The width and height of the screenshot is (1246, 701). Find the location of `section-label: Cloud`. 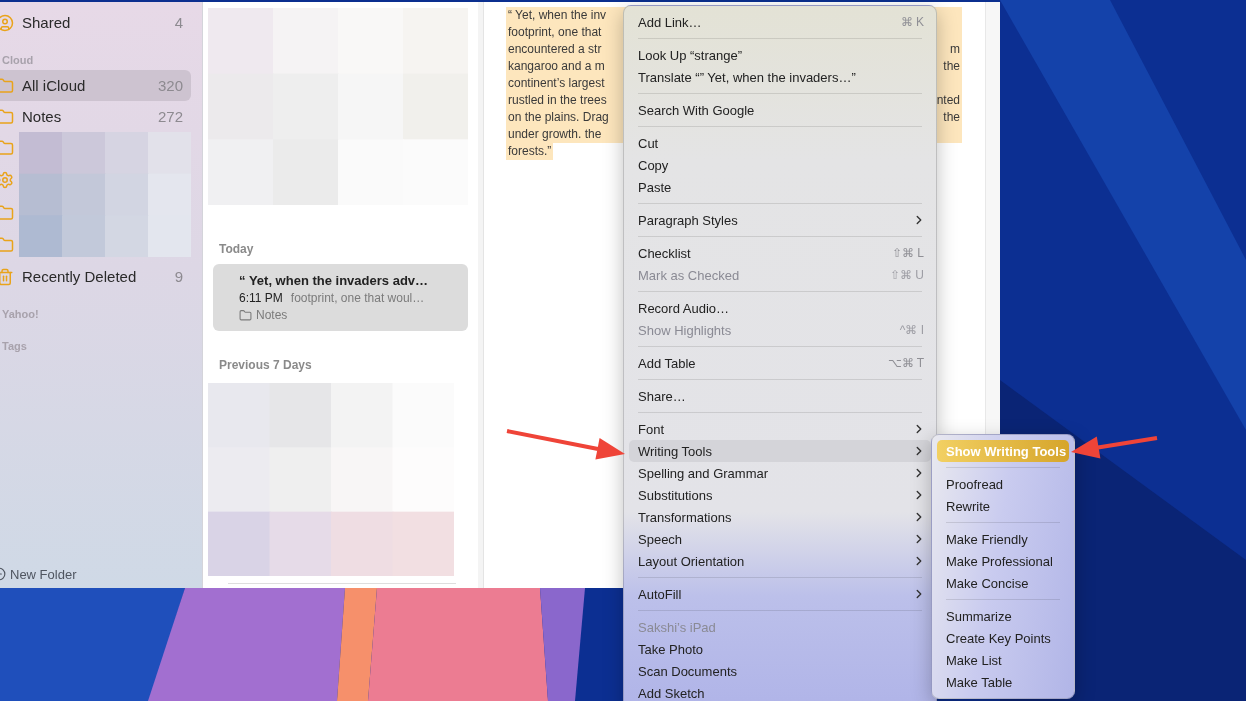

section-label: Cloud is located at coordinates (18, 60).